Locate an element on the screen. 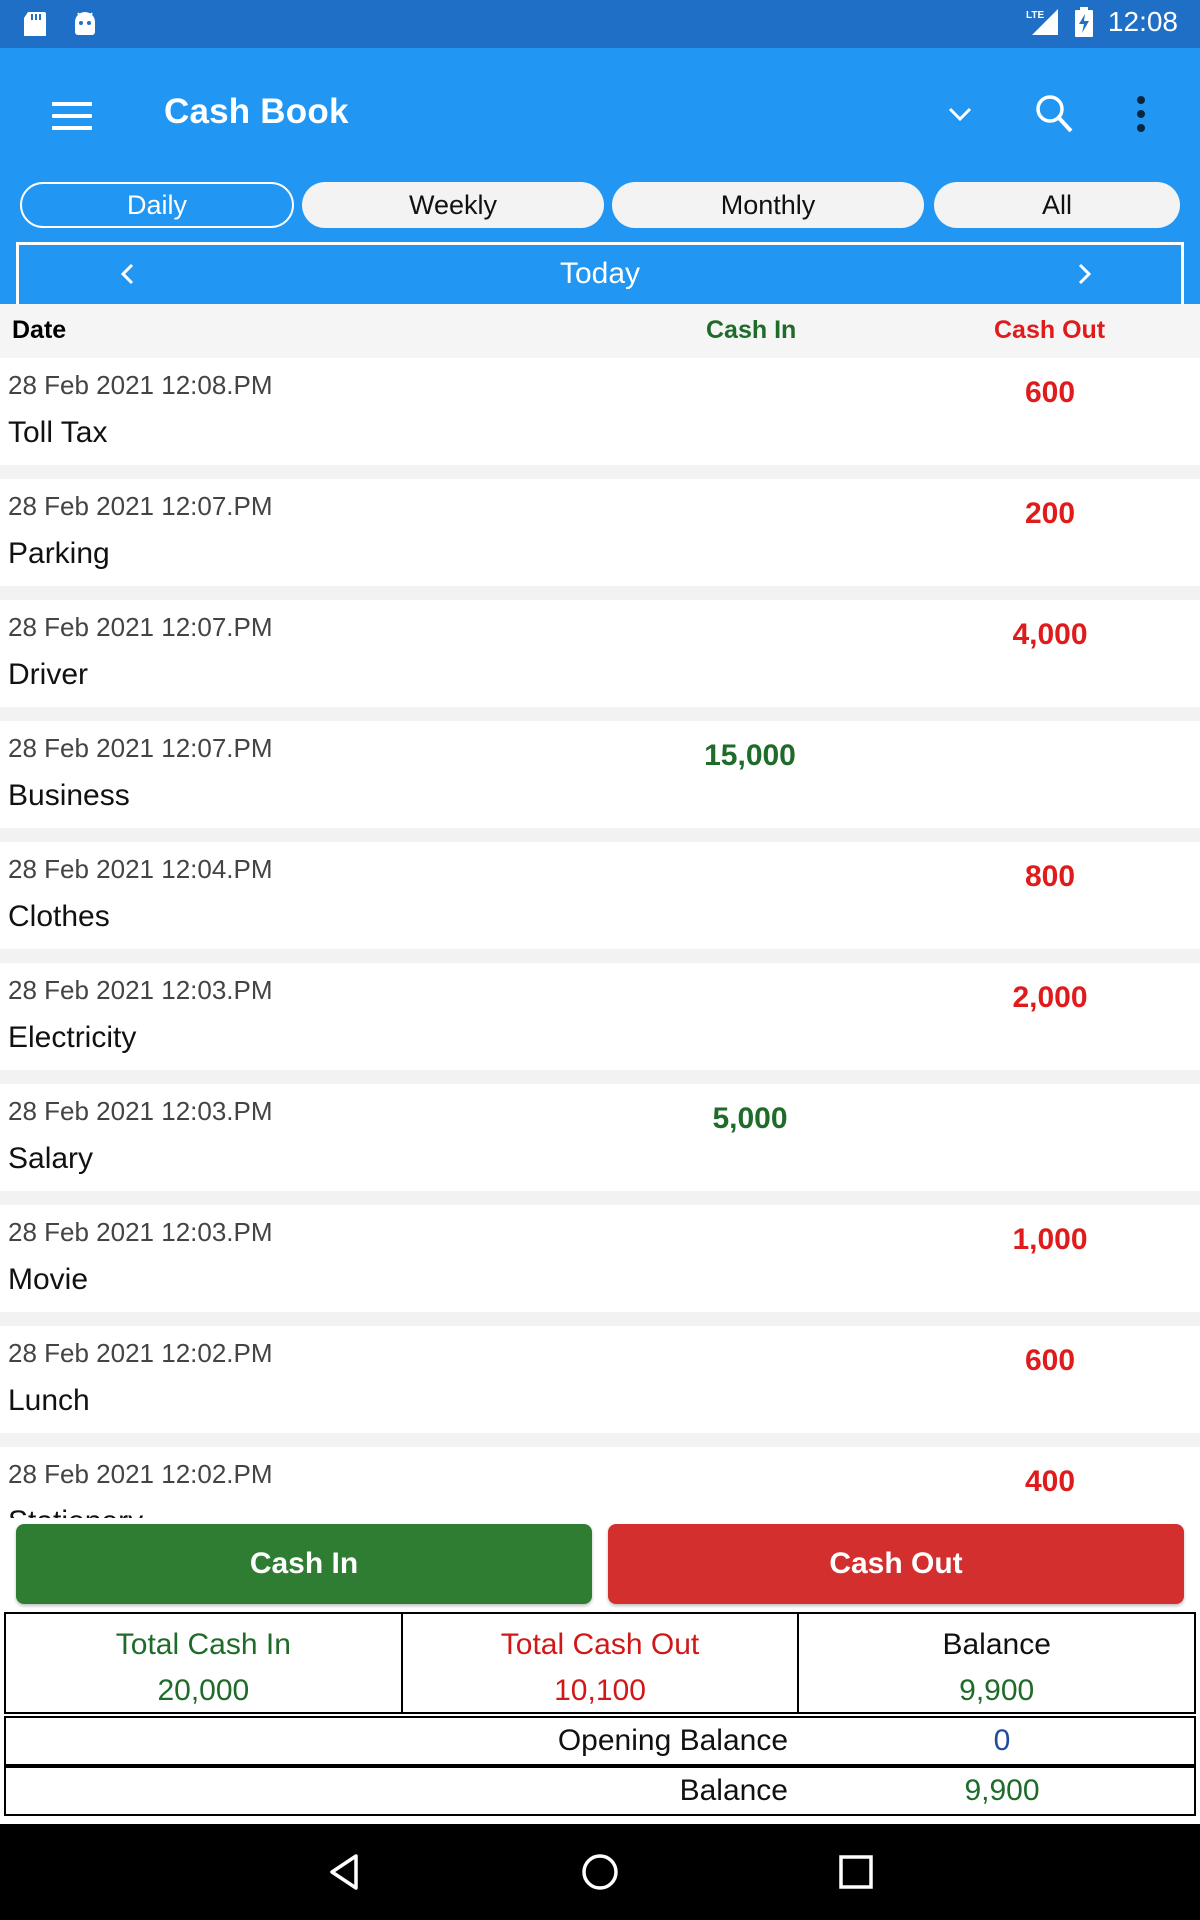  closing-balance-label: Balance is located at coordinates (733, 1790).